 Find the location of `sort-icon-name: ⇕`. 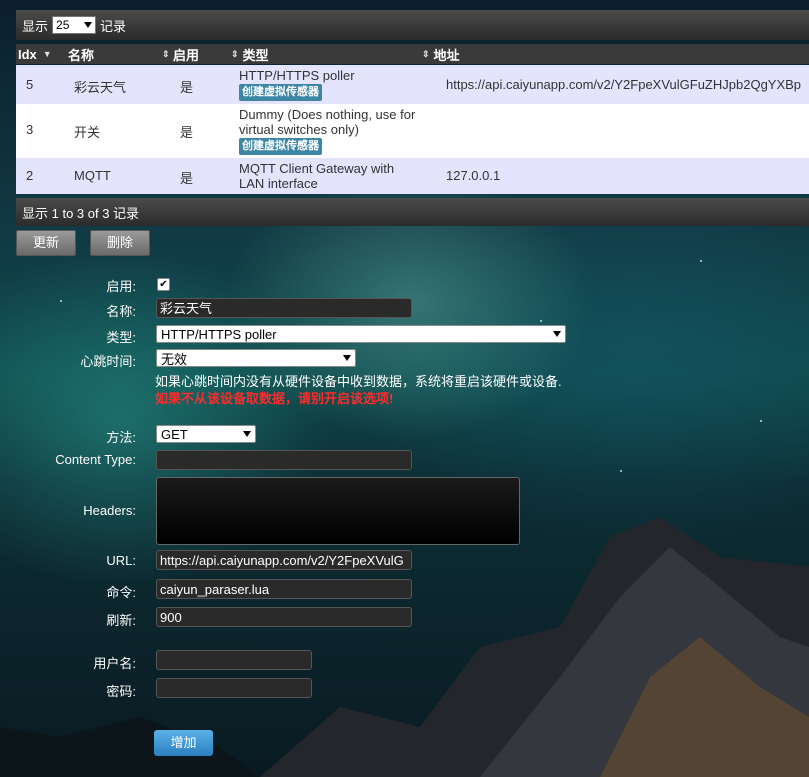

sort-icon-name: ⇕ is located at coordinates (164, 54).